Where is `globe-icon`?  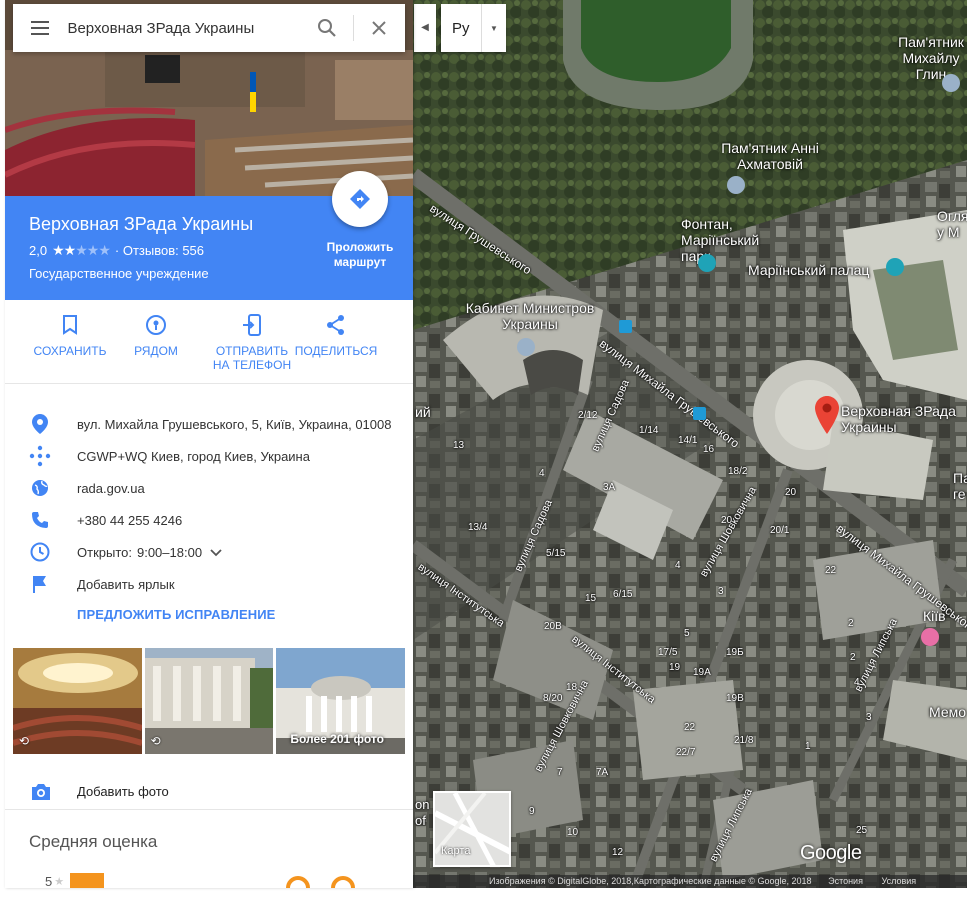
globe-icon is located at coordinates (40, 488).